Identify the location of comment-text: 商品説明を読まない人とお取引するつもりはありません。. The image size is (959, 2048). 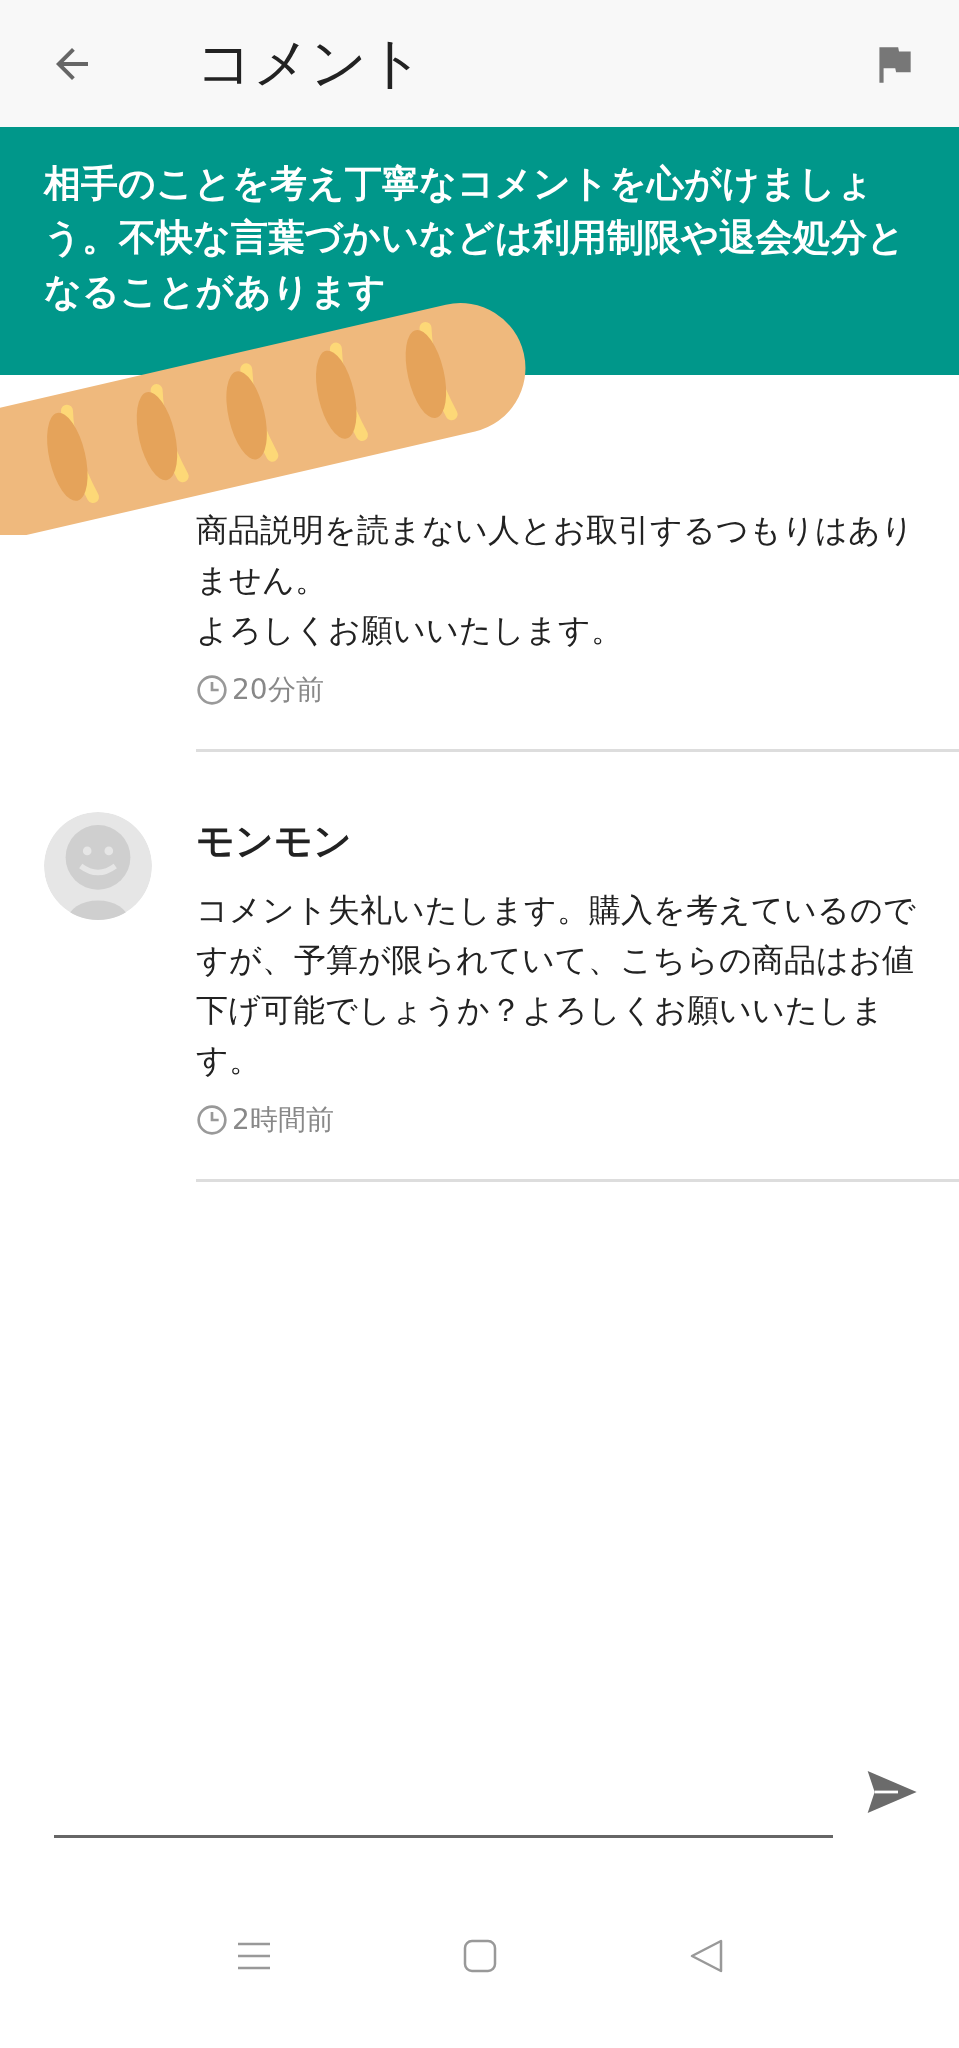
(555, 555).